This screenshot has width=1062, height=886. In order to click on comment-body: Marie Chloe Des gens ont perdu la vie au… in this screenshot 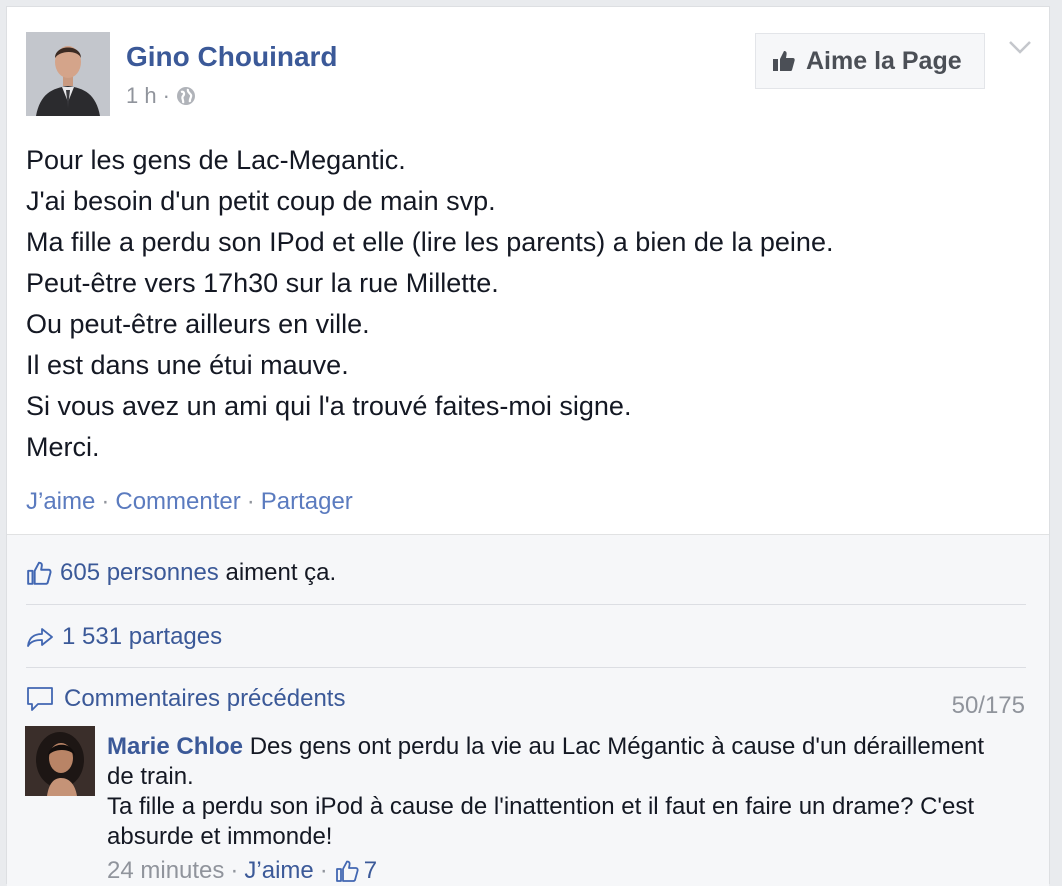, I will do `click(557, 792)`.